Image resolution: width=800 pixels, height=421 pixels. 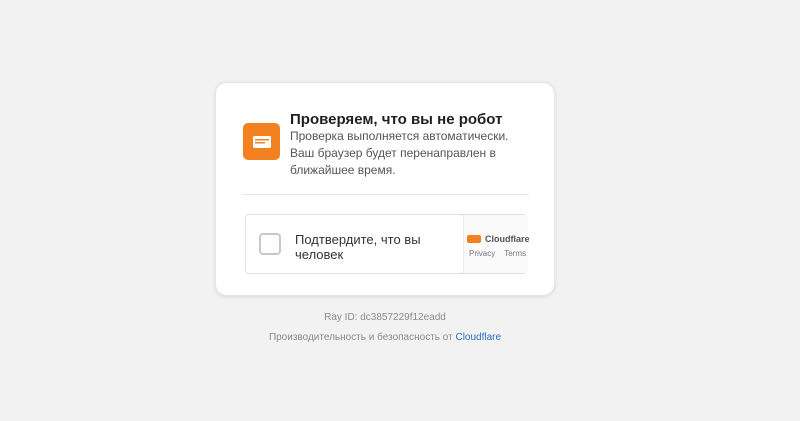 What do you see at coordinates (497, 253) in the screenshot?
I see `brand-links: Privacy Terms` at bounding box center [497, 253].